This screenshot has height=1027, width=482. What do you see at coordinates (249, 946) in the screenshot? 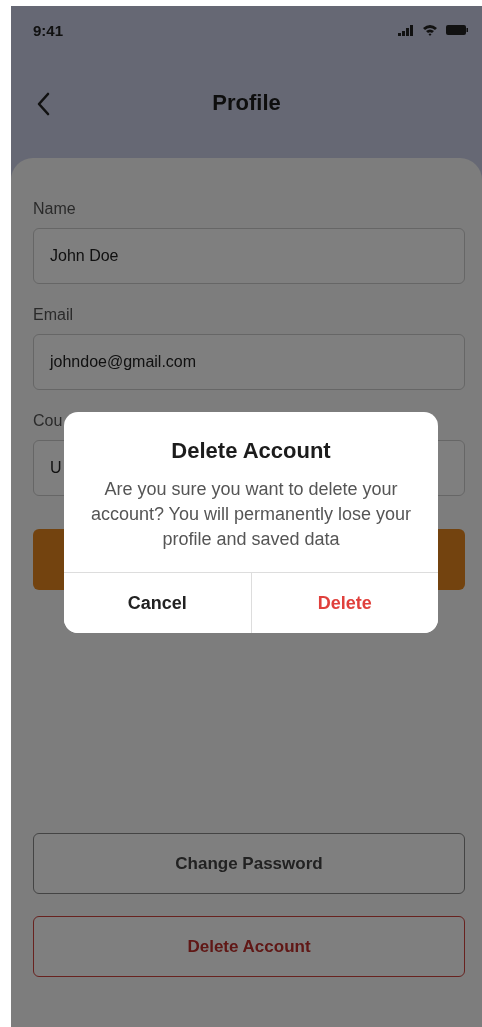
I see `action-button: Delete Account` at bounding box center [249, 946].